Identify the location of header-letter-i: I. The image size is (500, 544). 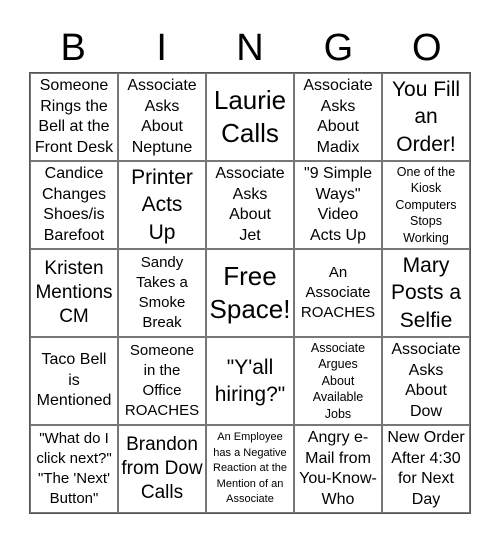
(161, 48).